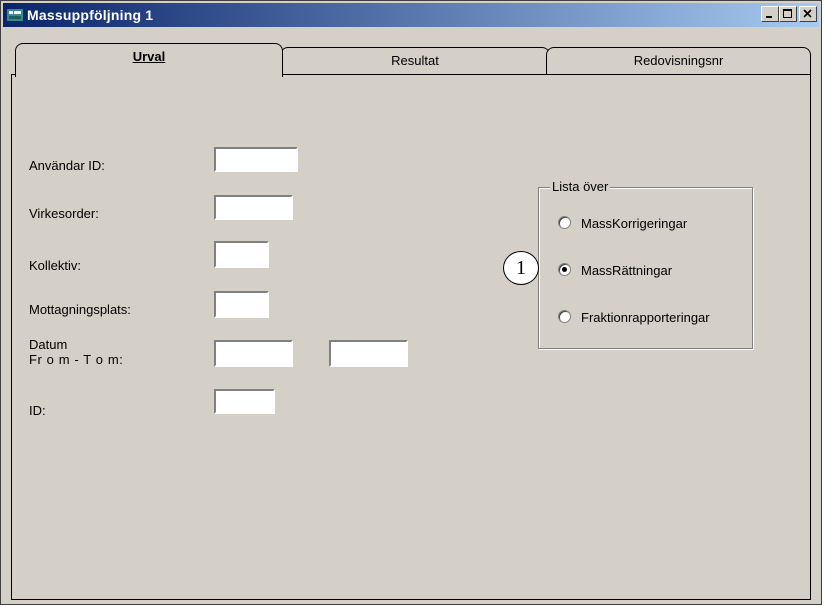 The image size is (824, 607). I want to click on id-input, so click(244, 401).